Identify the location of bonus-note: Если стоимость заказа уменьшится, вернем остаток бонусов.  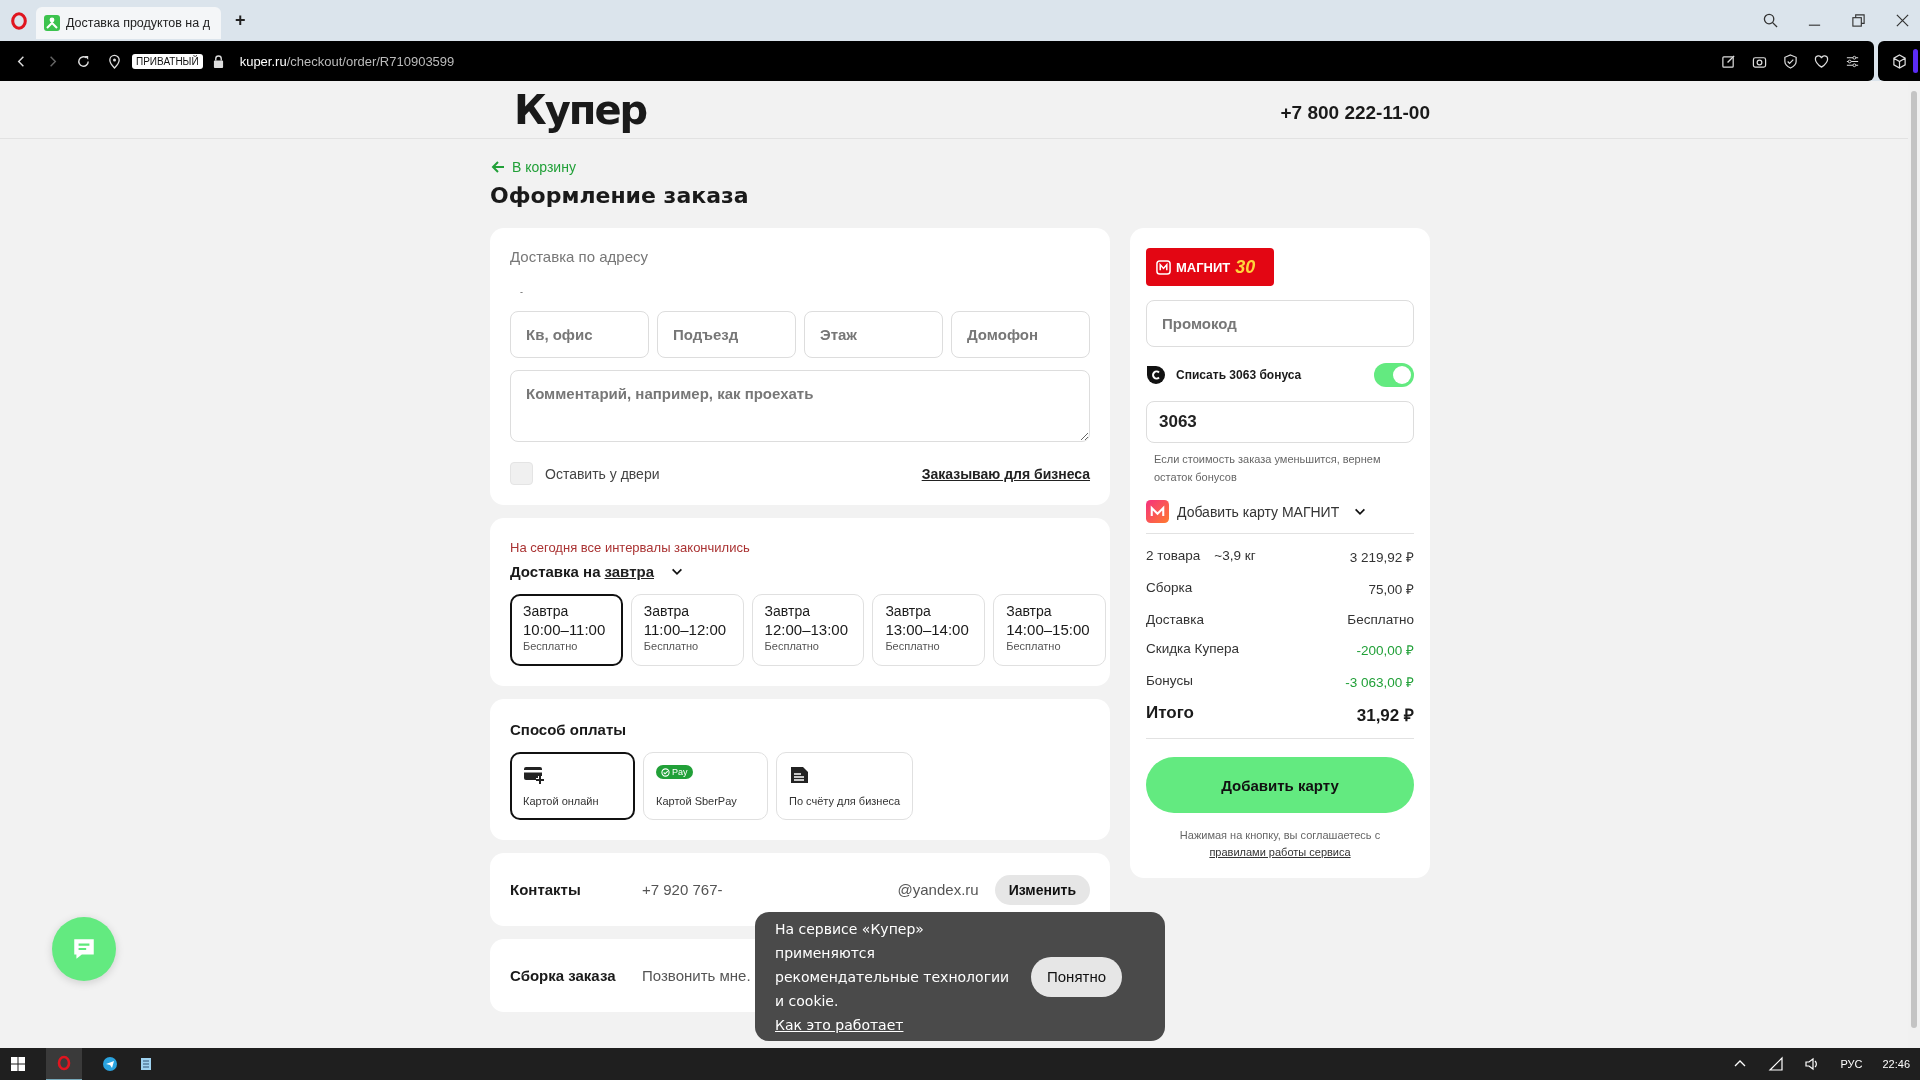
(1268, 468).